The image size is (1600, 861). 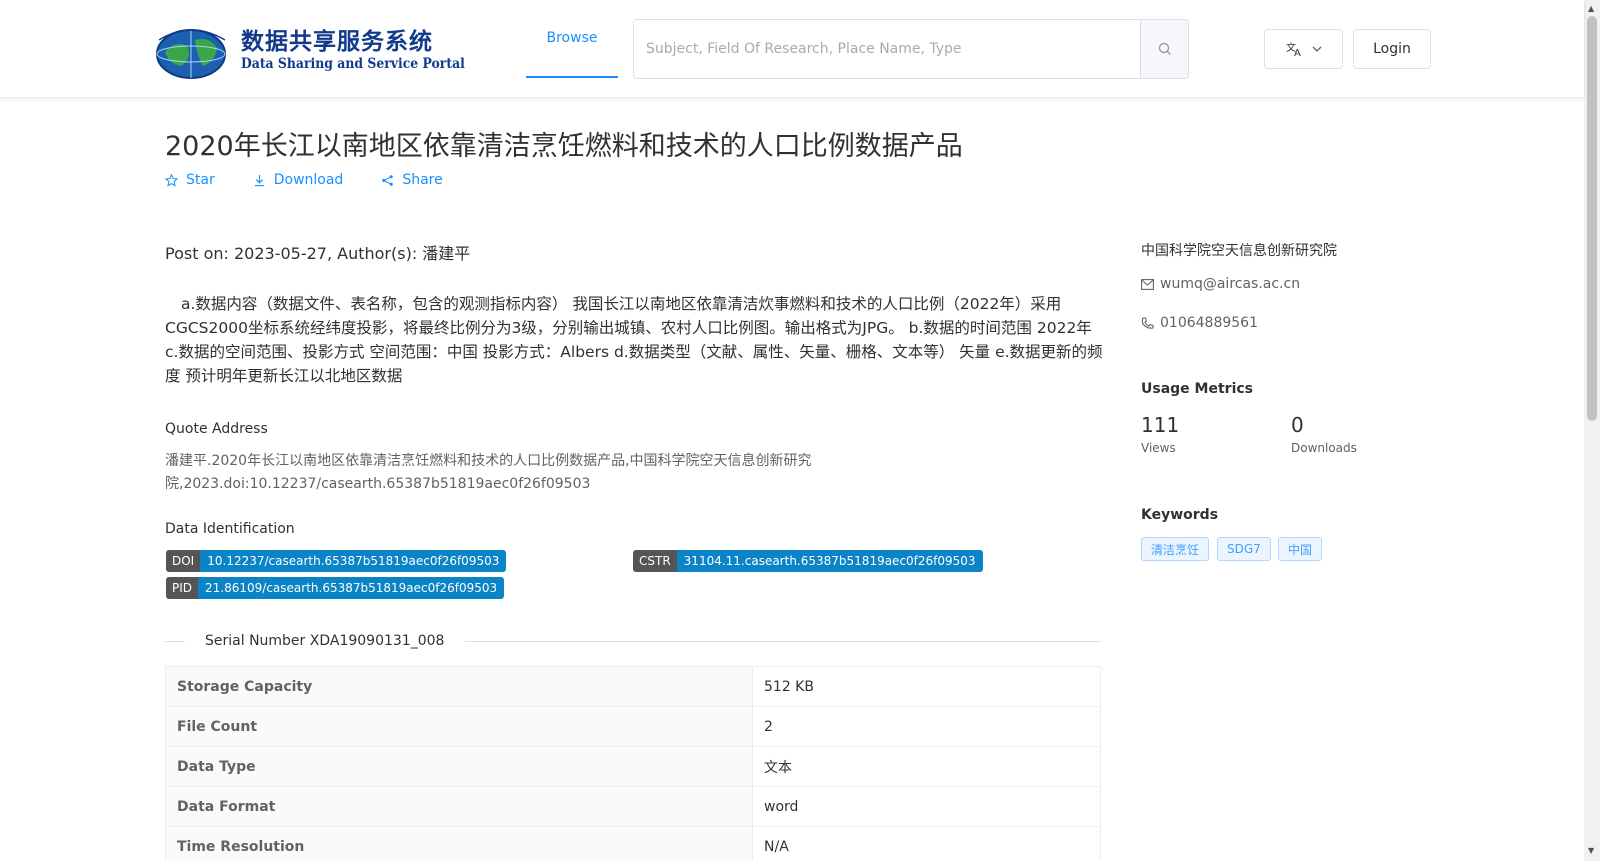 What do you see at coordinates (1180, 515) in the screenshot?
I see `keywords-heading: Keywords` at bounding box center [1180, 515].